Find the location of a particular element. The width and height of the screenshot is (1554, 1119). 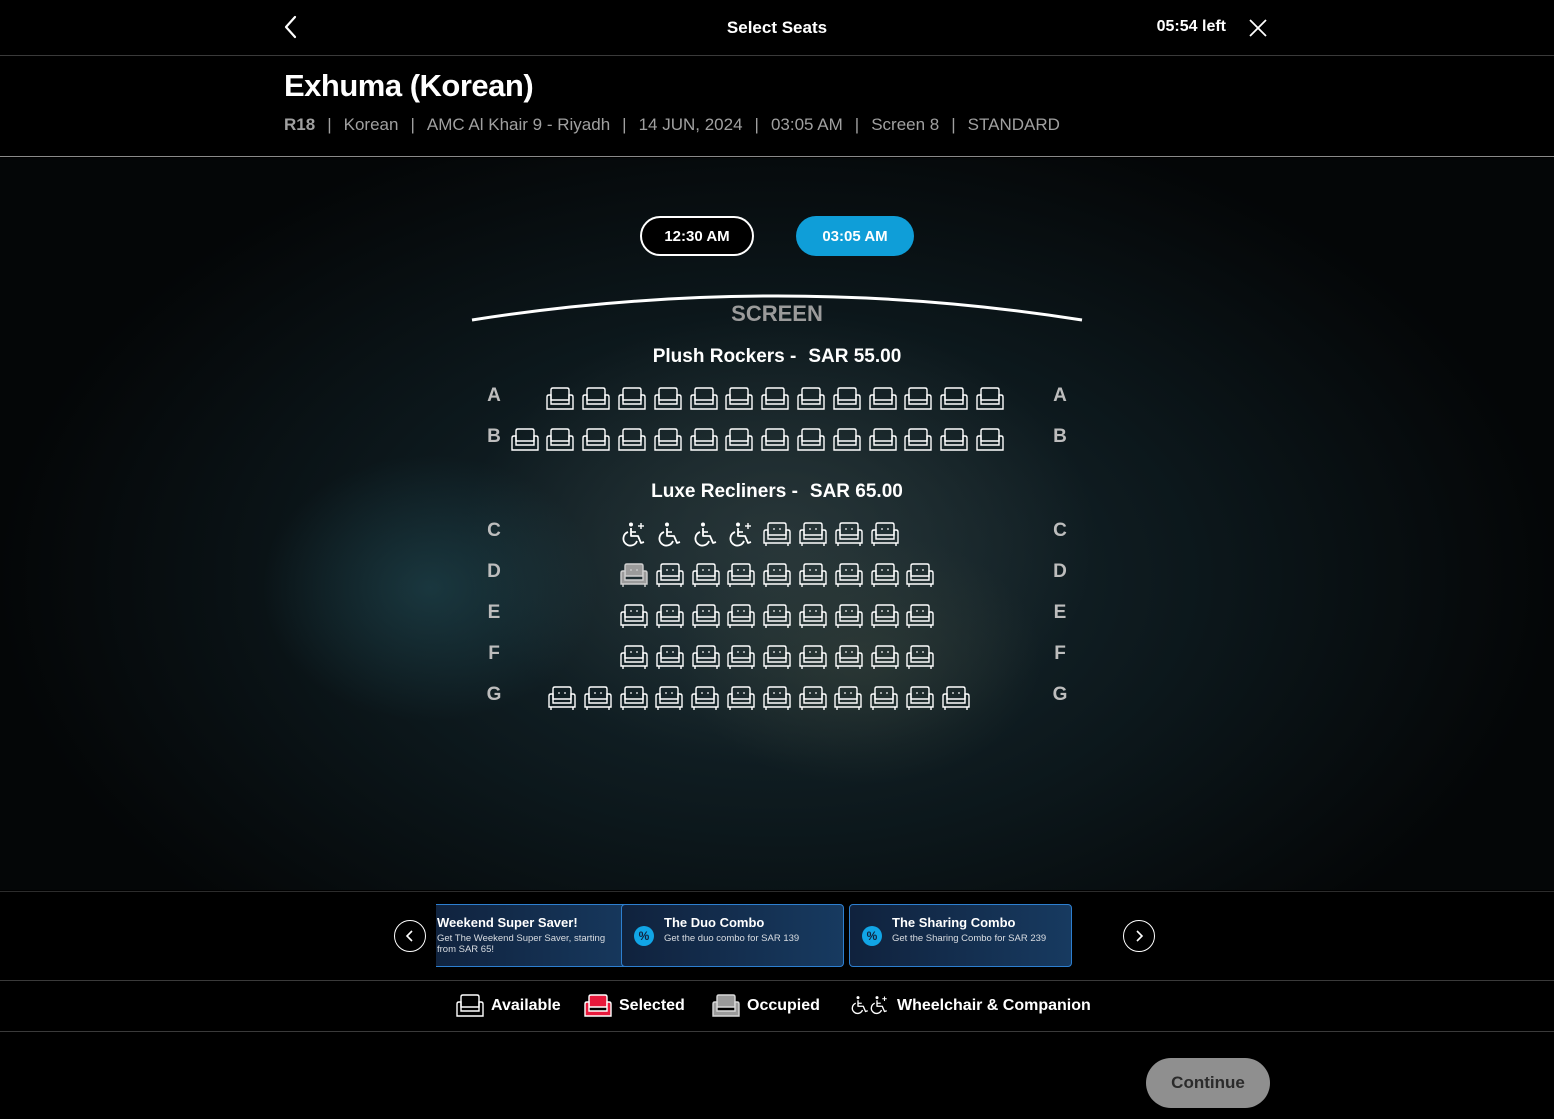

seat-a8-available is located at coordinates (811, 399).